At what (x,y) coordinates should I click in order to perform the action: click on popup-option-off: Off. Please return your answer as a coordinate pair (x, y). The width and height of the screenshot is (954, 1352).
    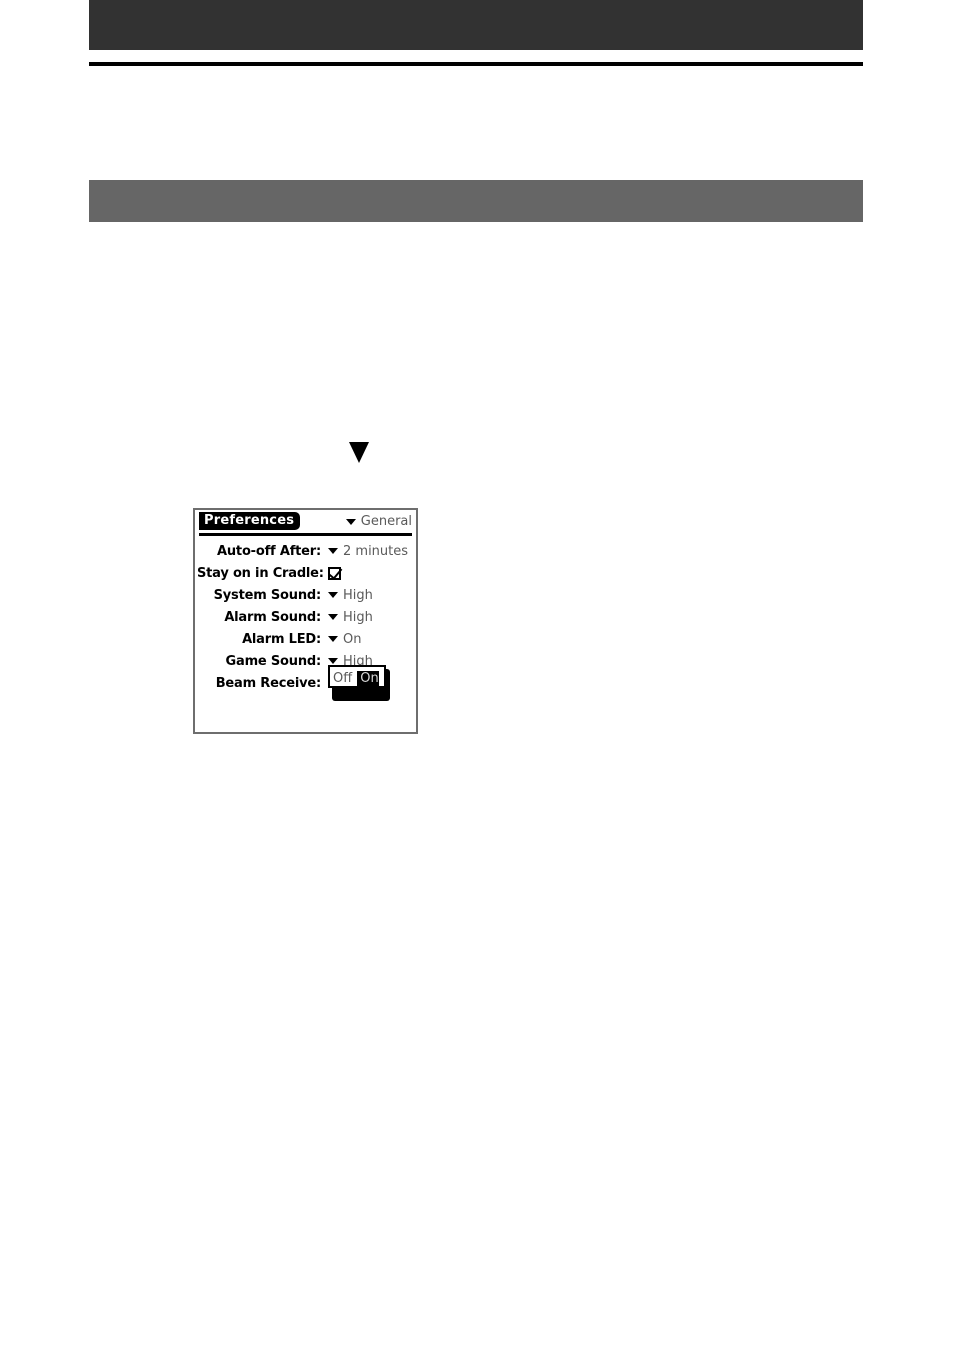
    Looking at the image, I should click on (341, 678).